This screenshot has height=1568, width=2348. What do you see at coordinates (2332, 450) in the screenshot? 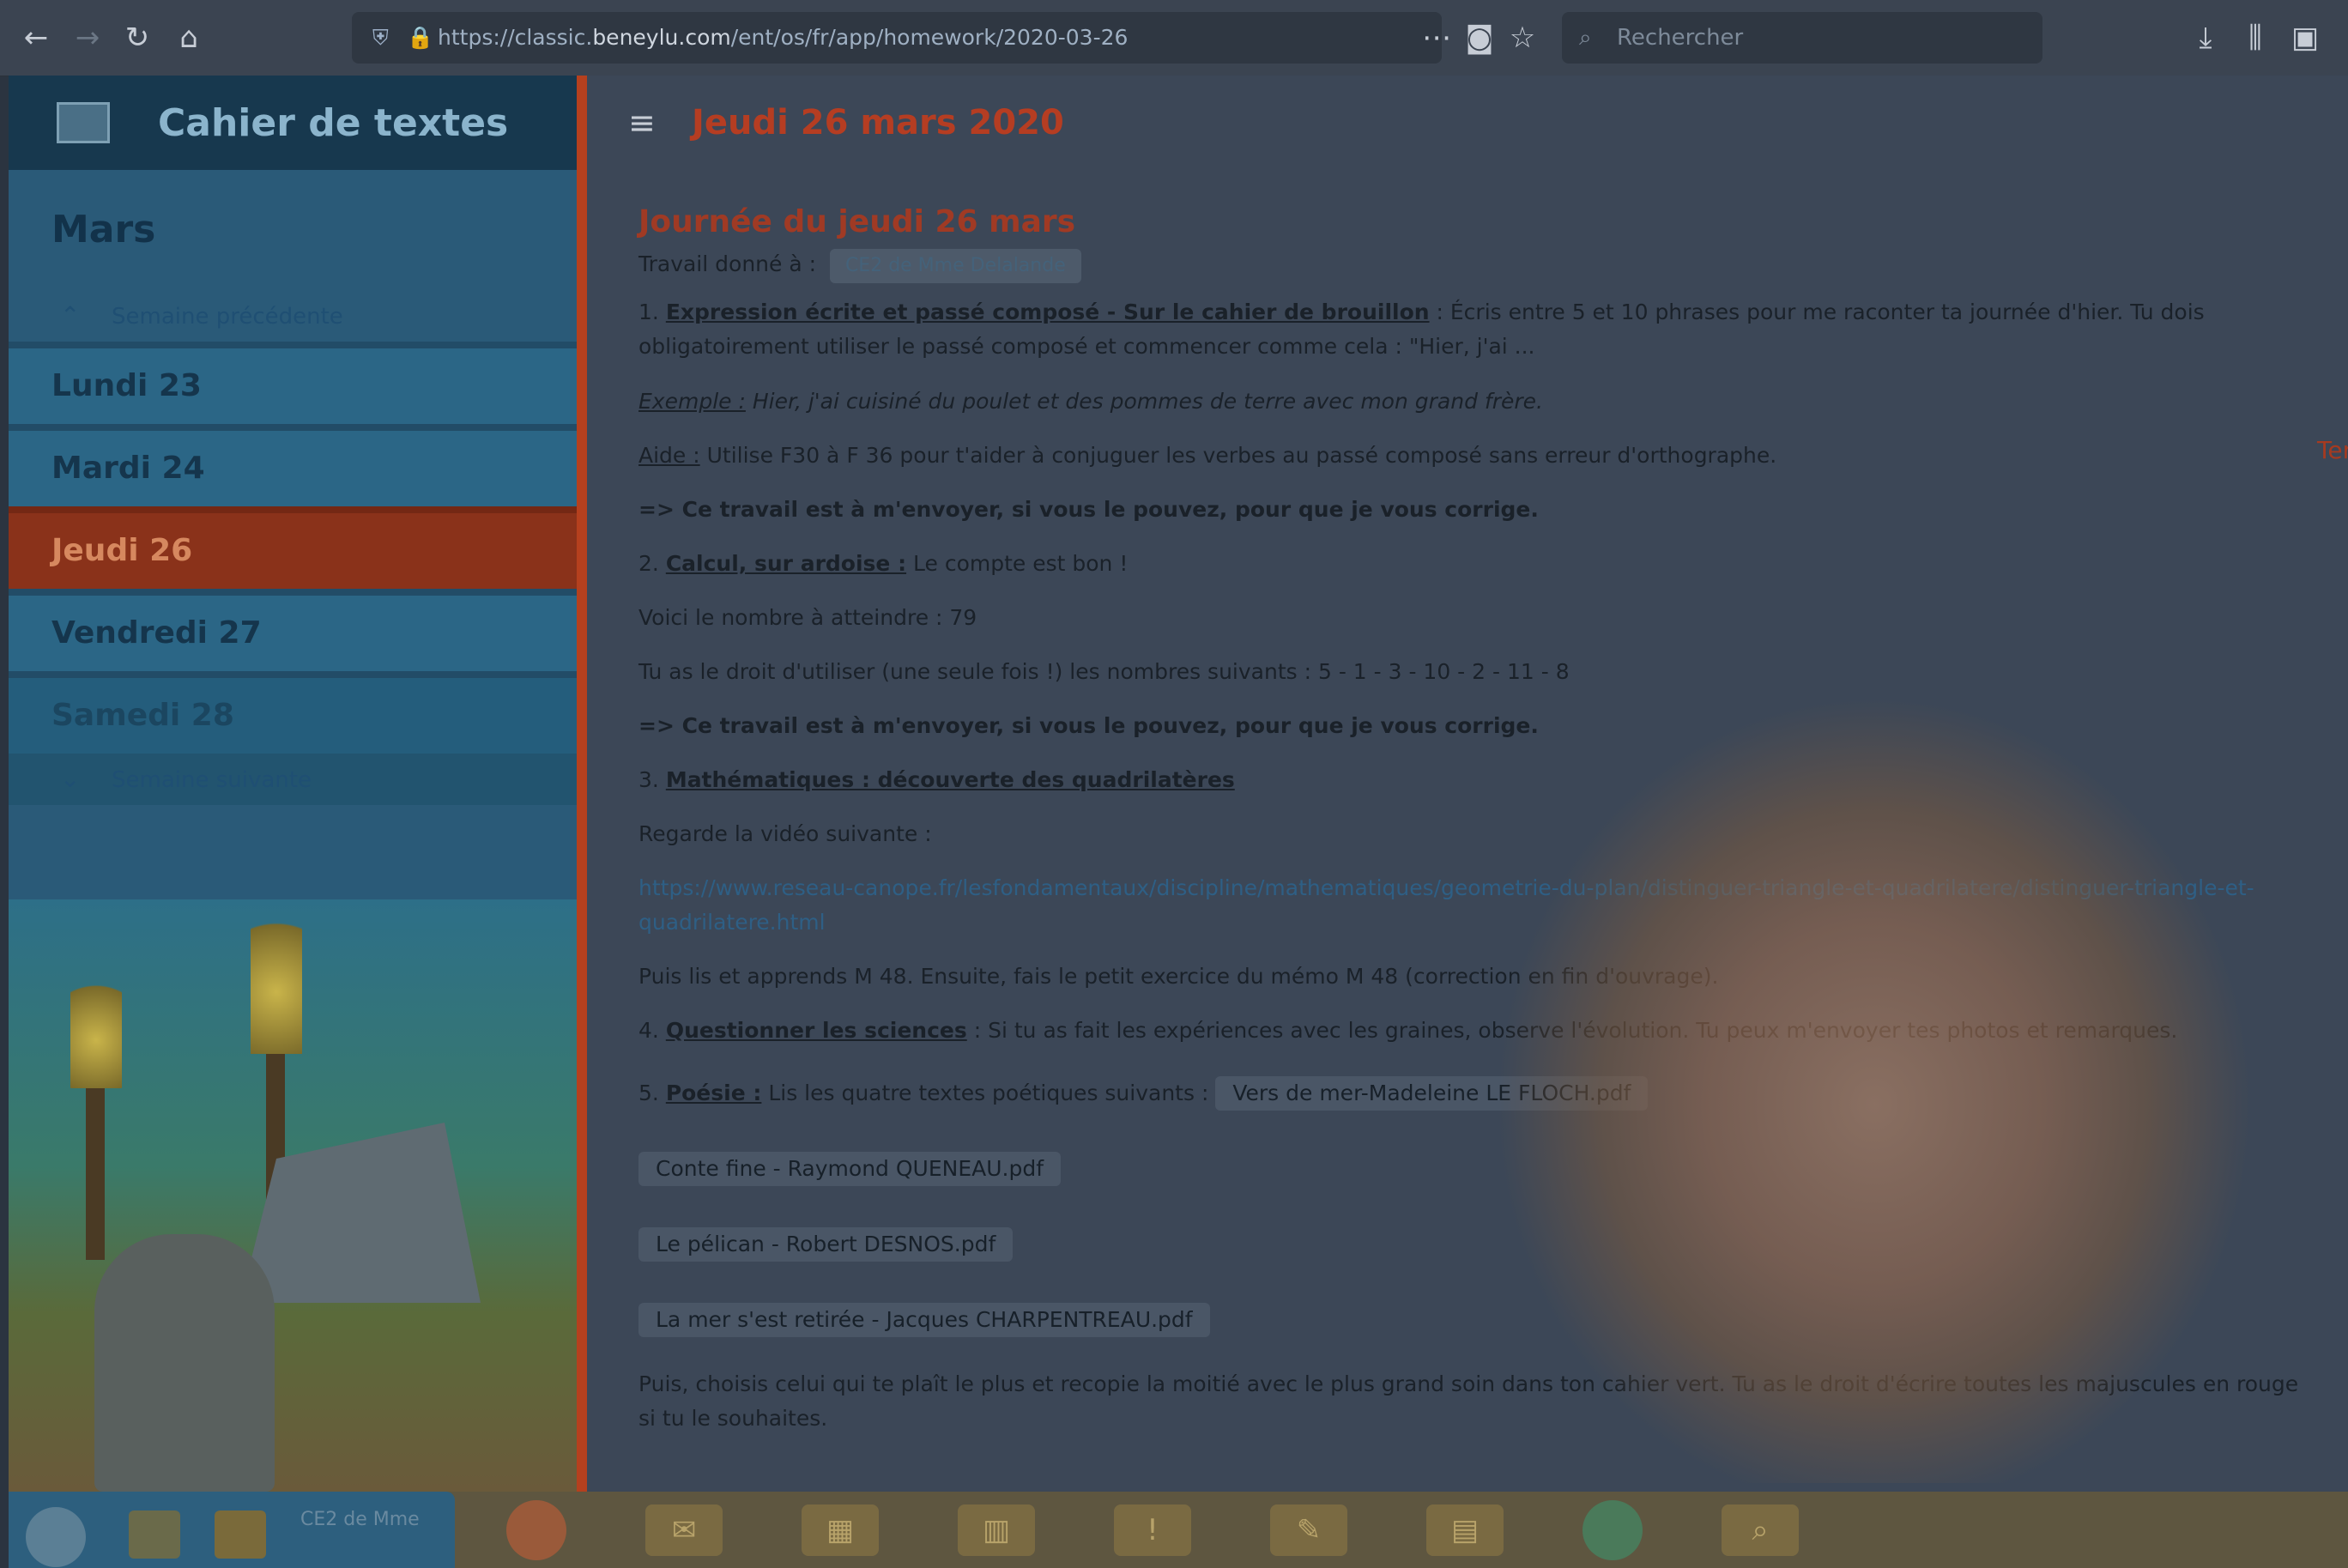
I see `gadget-label: Terr` at bounding box center [2332, 450].